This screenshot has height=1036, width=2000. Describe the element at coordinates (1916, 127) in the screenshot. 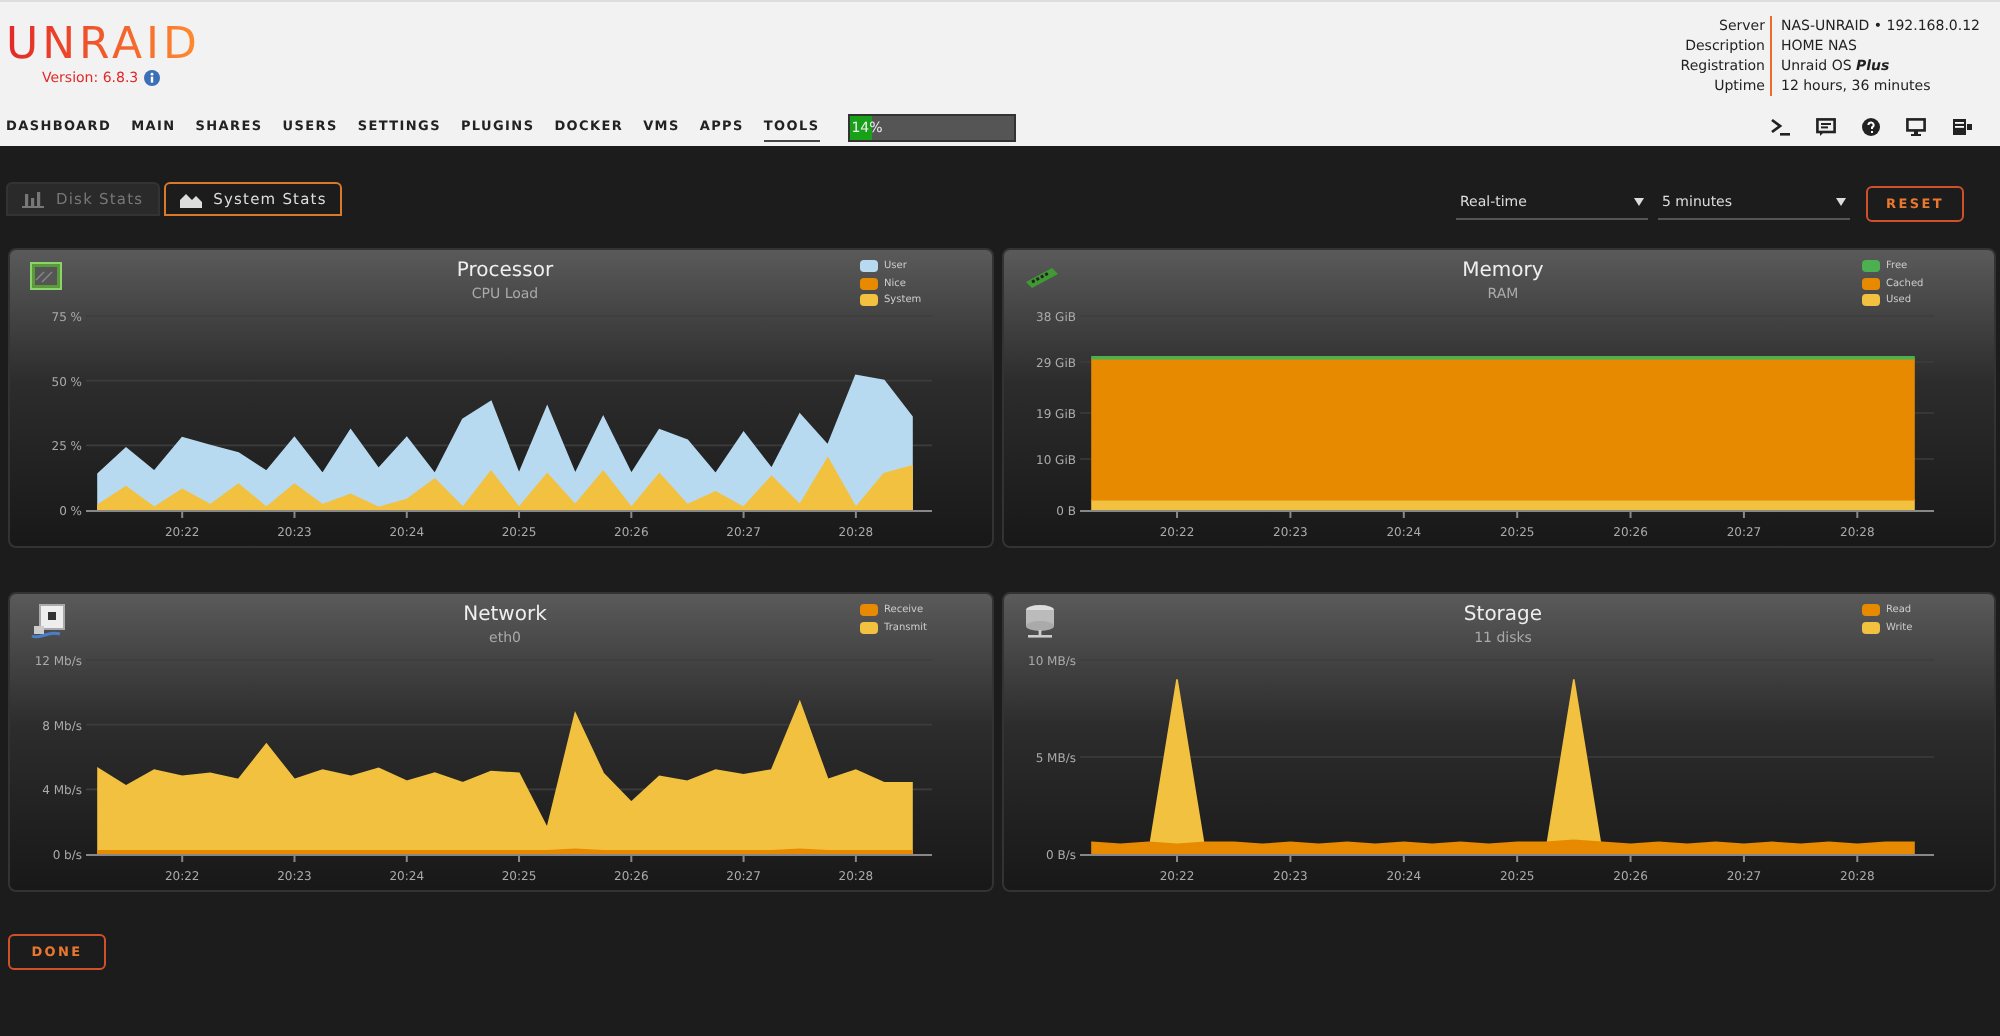

I see `monitor-icon` at that location.